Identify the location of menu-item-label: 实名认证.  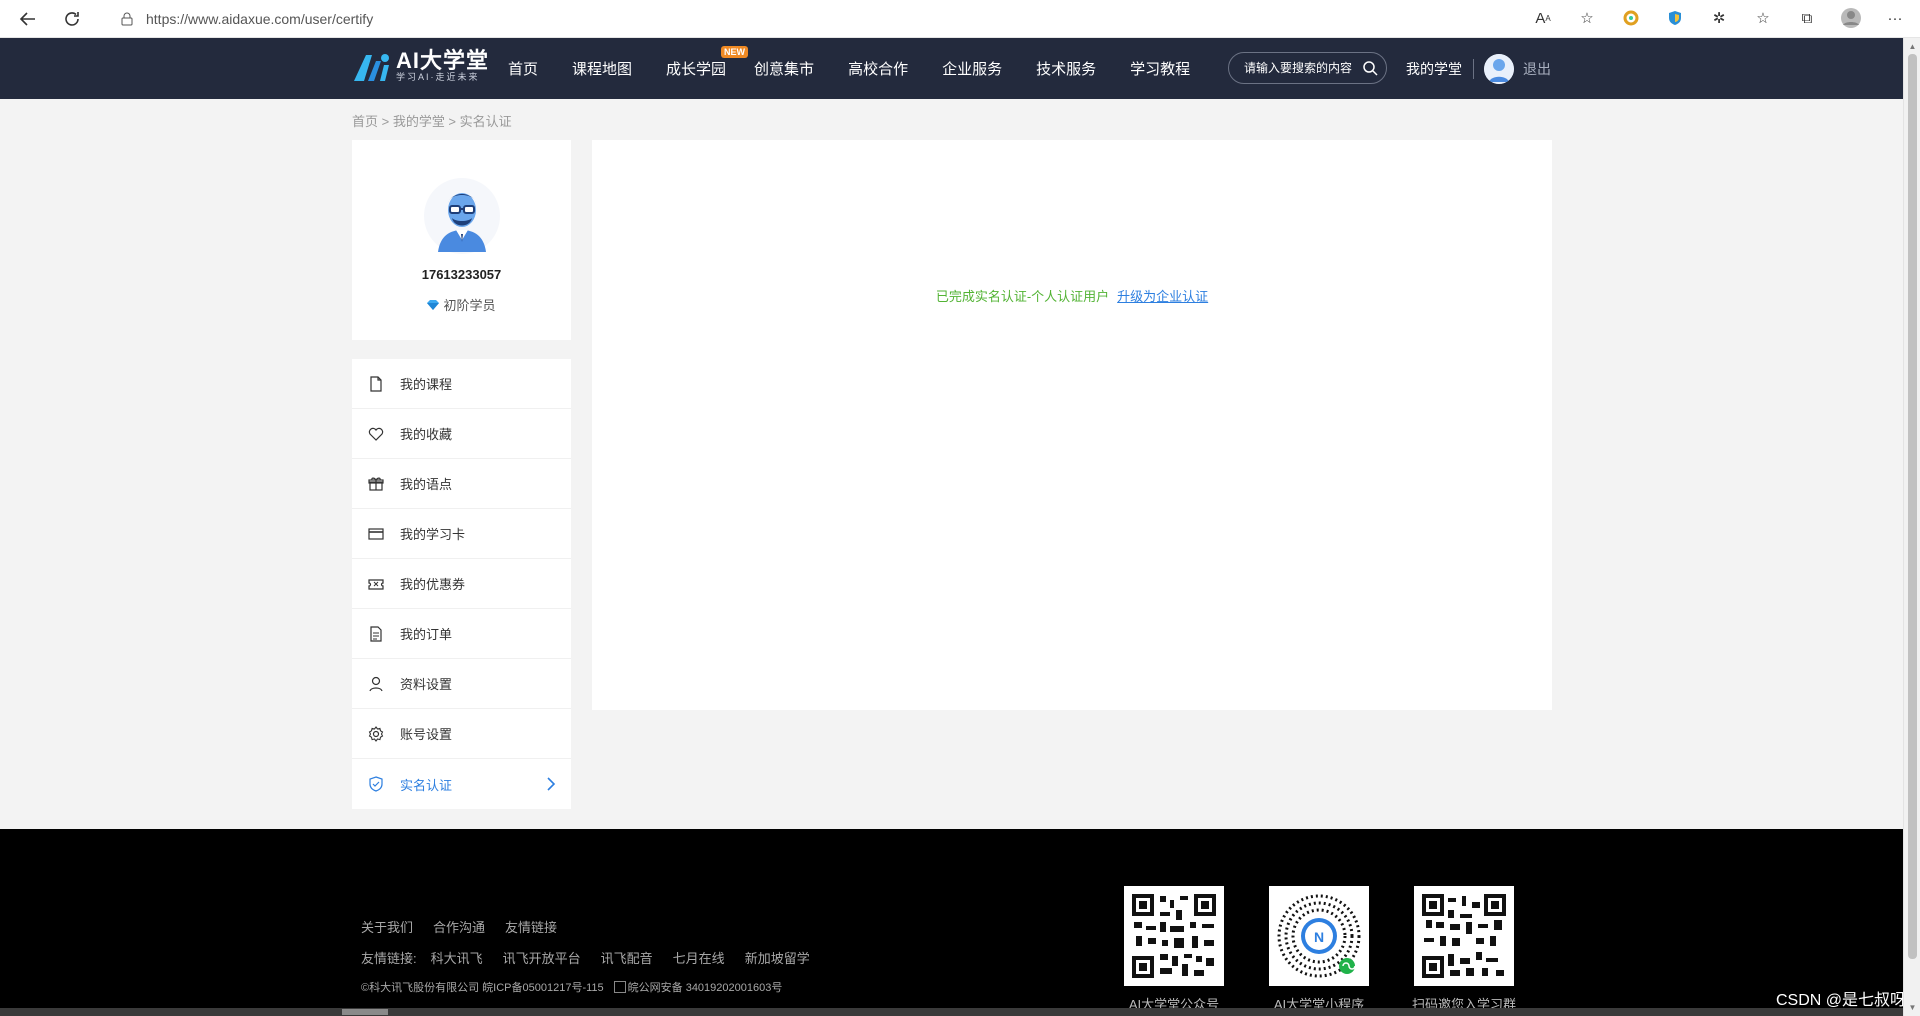
(426, 785).